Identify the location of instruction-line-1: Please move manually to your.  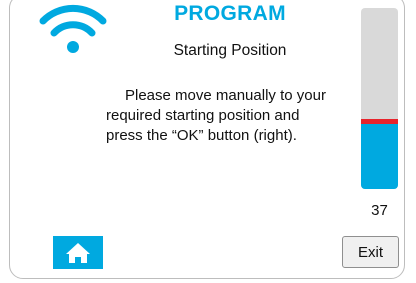
(225, 95).